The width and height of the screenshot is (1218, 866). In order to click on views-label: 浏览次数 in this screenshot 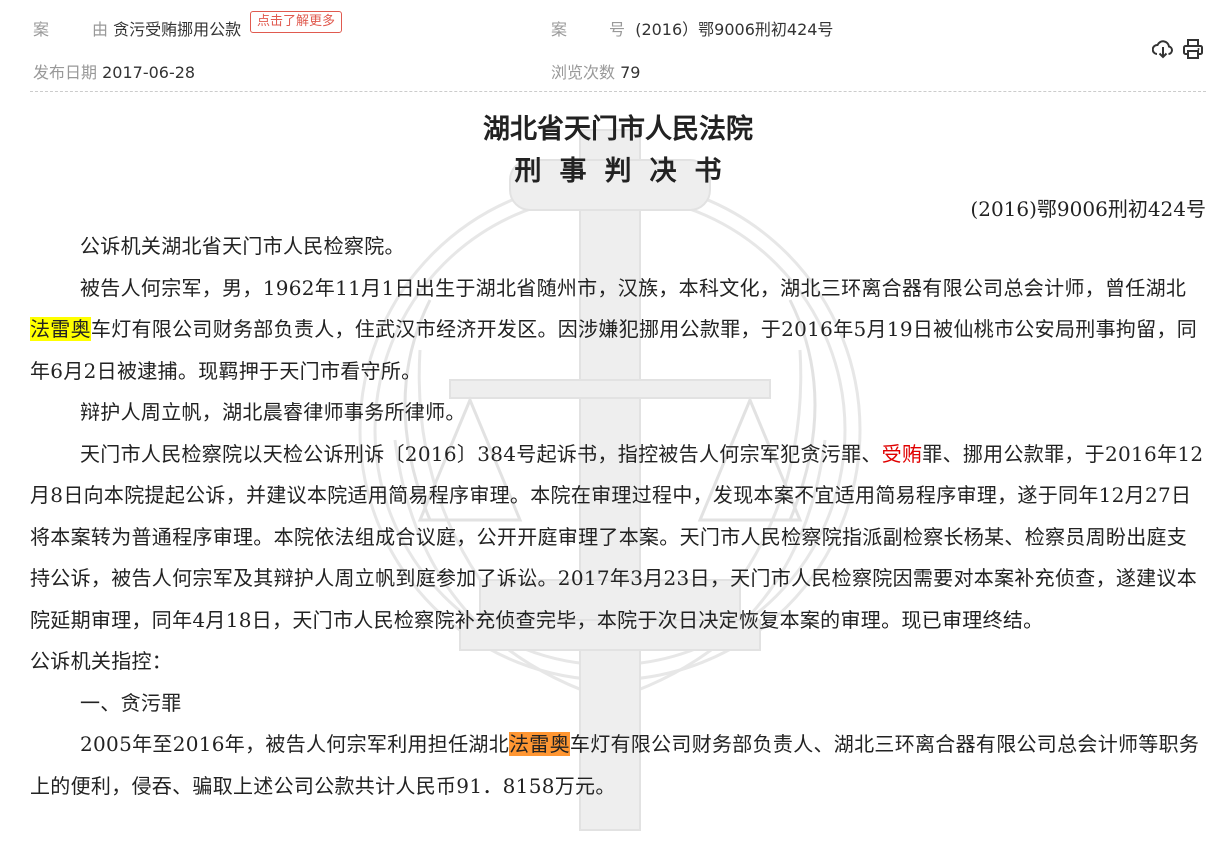, I will do `click(583, 72)`.